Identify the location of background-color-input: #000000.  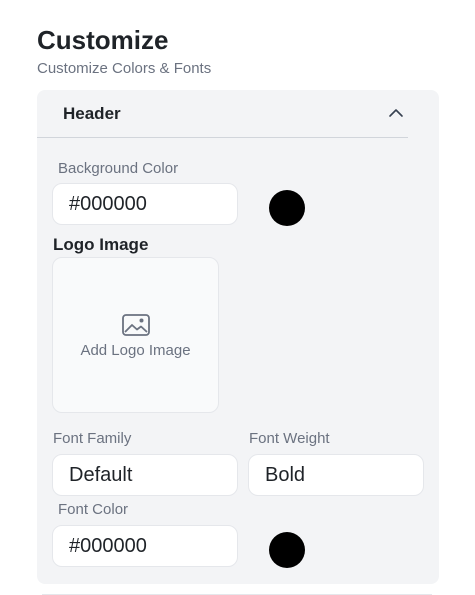
(145, 204).